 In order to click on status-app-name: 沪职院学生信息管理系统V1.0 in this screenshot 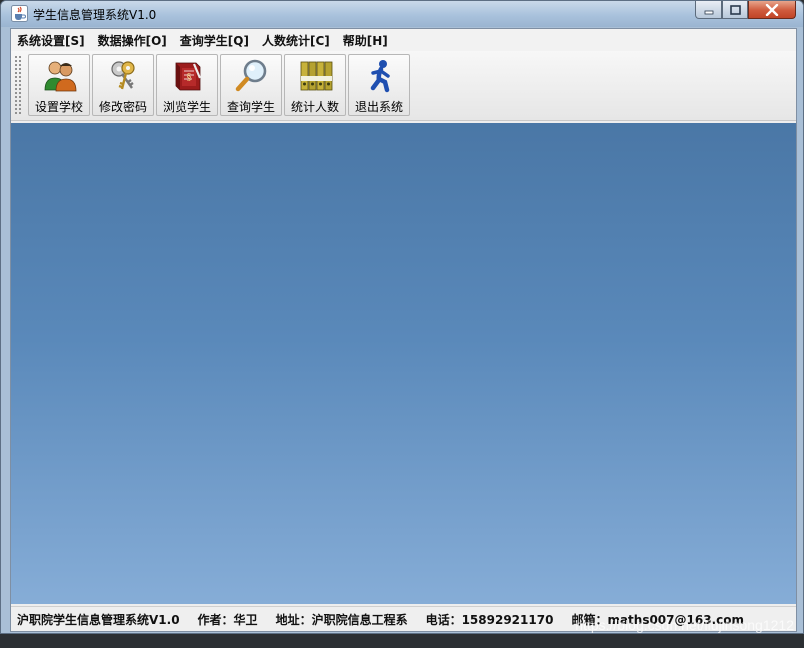, I will do `click(98, 619)`.